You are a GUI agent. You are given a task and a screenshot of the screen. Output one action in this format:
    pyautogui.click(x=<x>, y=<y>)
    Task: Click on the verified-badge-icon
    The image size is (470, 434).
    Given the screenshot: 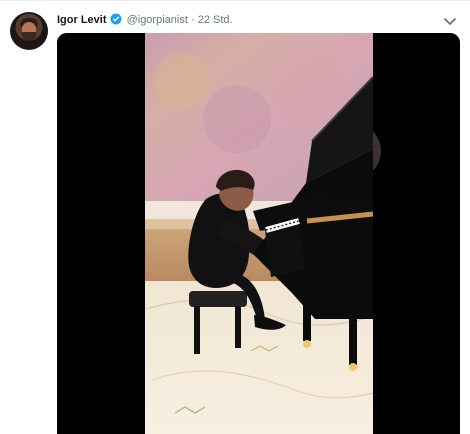 What is the action you would take?
    pyautogui.click(x=116, y=19)
    